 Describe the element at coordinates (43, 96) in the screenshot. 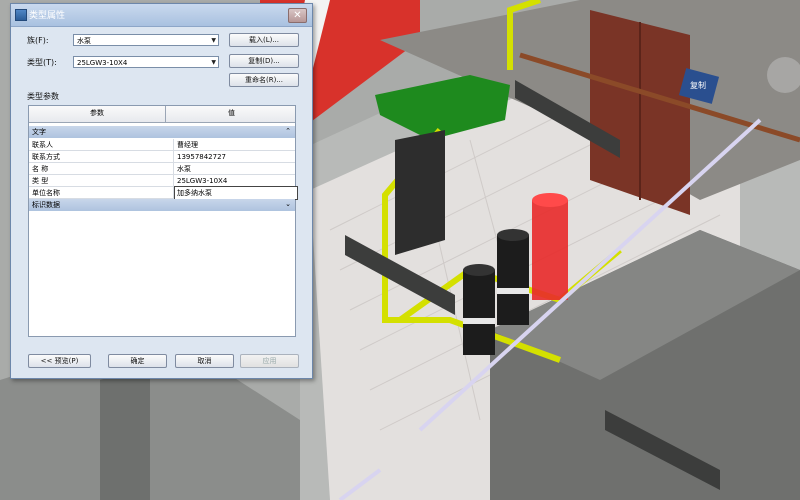

I see `type-parameters-label: 类型参数` at that location.